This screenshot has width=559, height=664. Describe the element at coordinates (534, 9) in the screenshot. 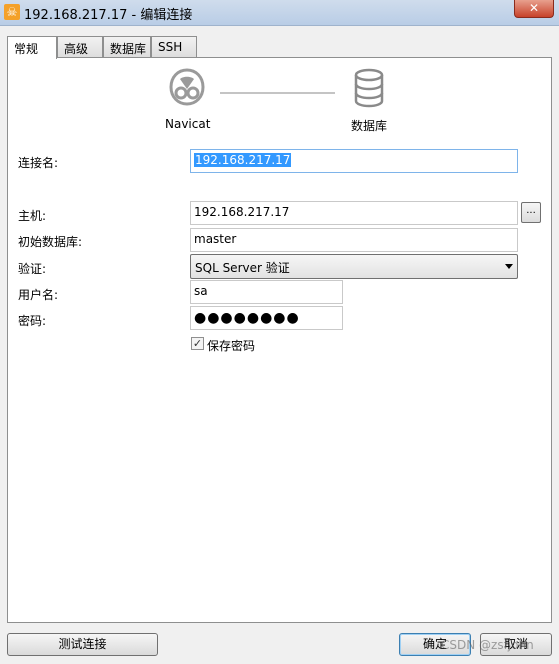

I see `close-button: ✕` at that location.